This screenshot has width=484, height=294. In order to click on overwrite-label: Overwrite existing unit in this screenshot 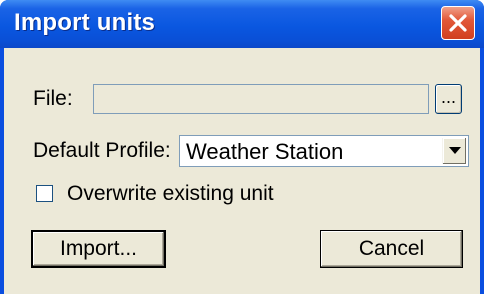, I will do `click(170, 194)`.